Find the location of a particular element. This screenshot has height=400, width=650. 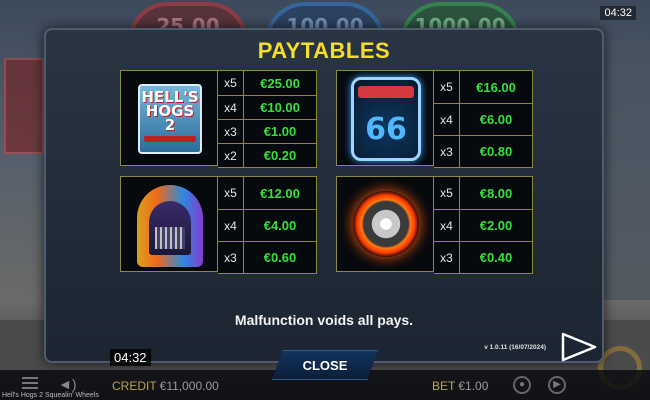

coin-stack-icon: ● is located at coordinates (522, 385).